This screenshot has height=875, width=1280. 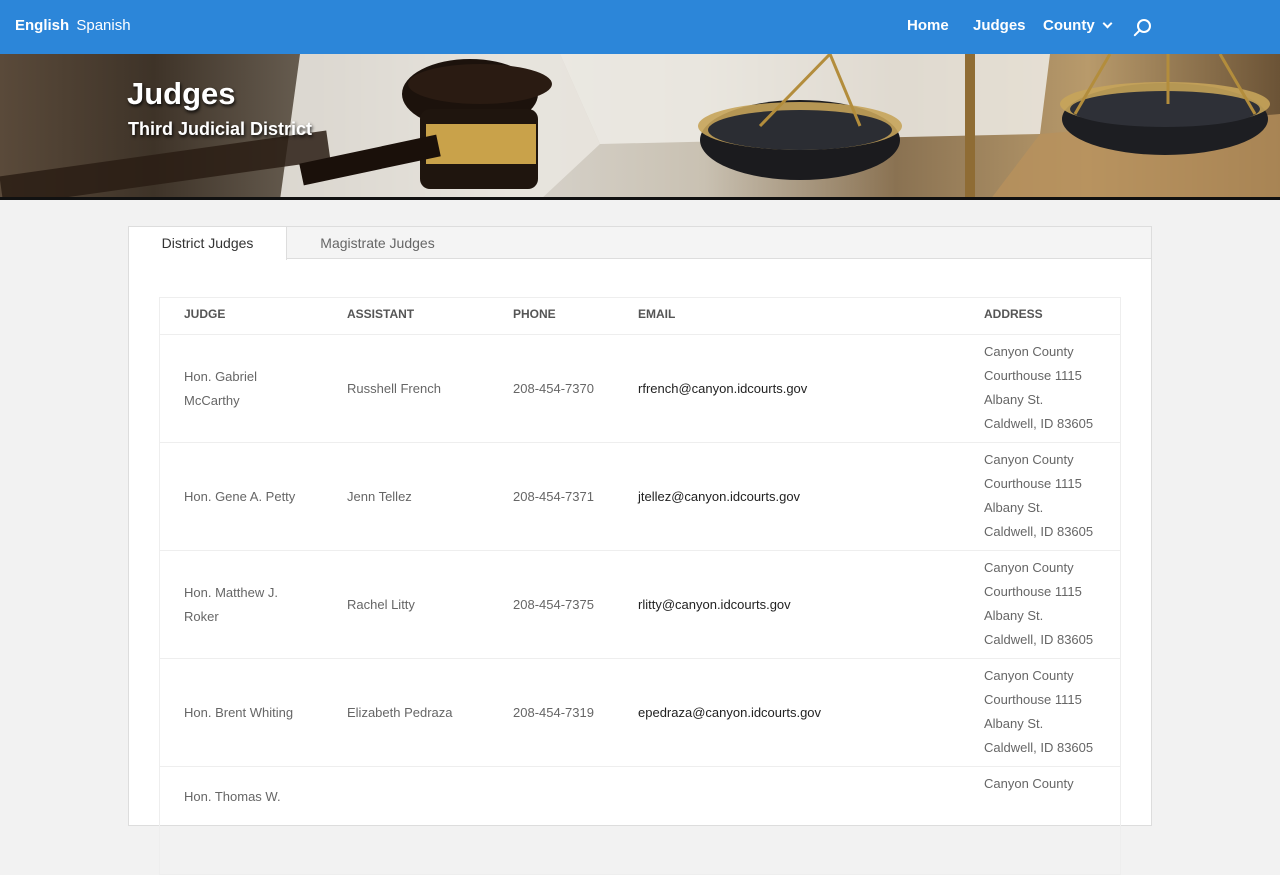 What do you see at coordinates (205, 314) in the screenshot?
I see `column-header-judge: JUDGE` at bounding box center [205, 314].